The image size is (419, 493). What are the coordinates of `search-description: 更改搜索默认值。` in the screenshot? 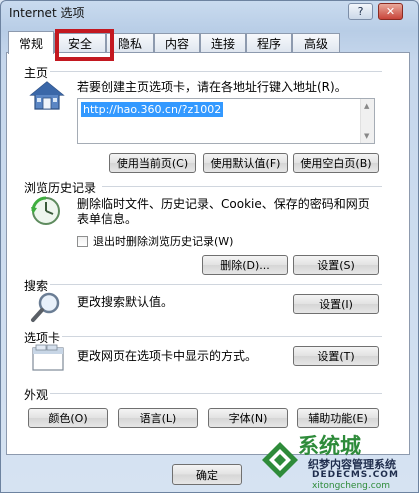 It's located at (125, 302).